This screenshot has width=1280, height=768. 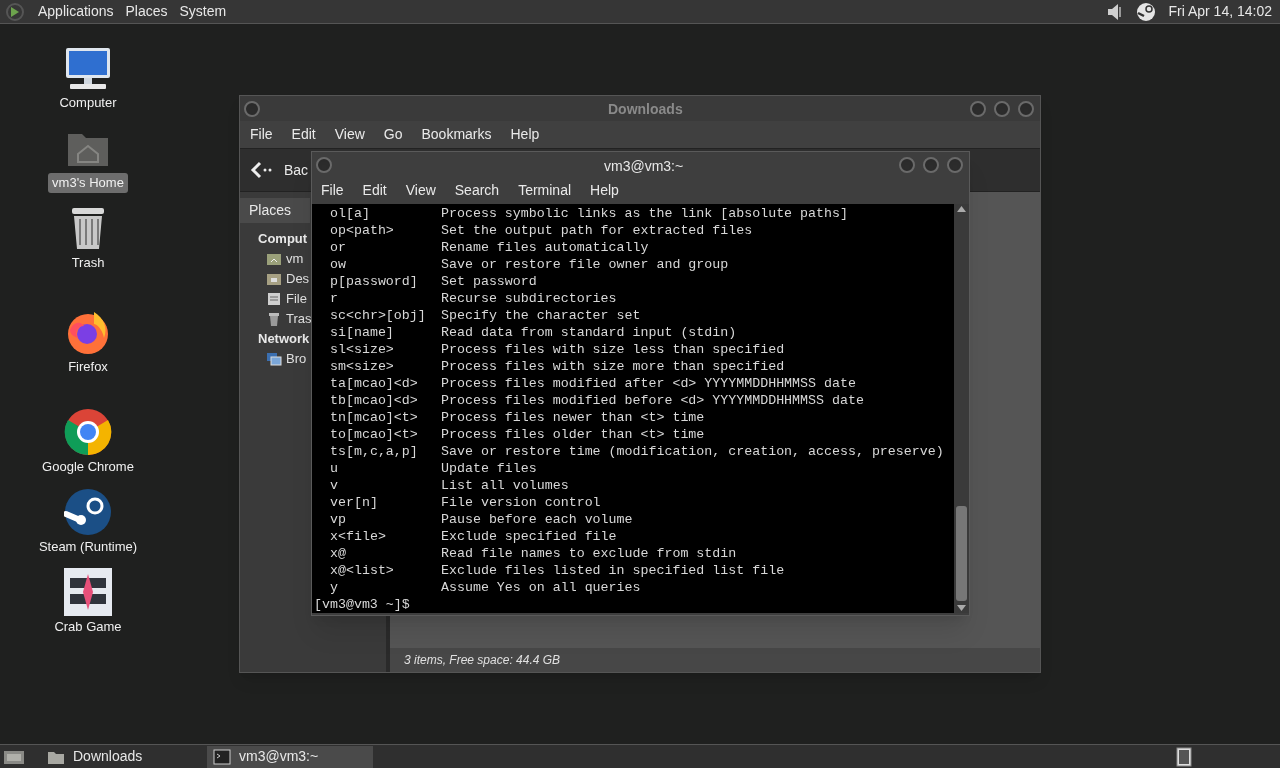 I want to click on sidebar-item: Bro, so click(x=286, y=359).